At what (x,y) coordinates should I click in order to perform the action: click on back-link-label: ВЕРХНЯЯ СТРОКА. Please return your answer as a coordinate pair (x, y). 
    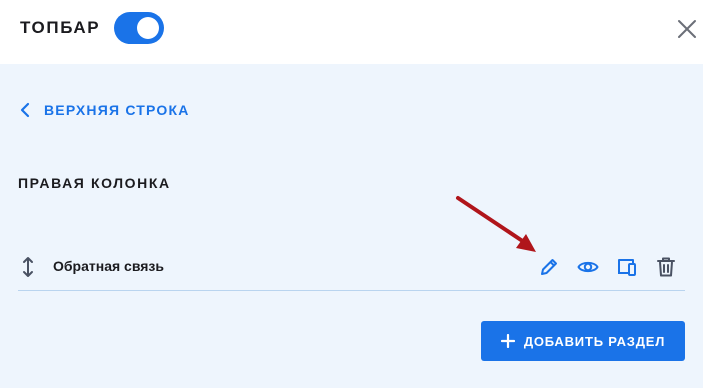
    Looking at the image, I should click on (117, 110).